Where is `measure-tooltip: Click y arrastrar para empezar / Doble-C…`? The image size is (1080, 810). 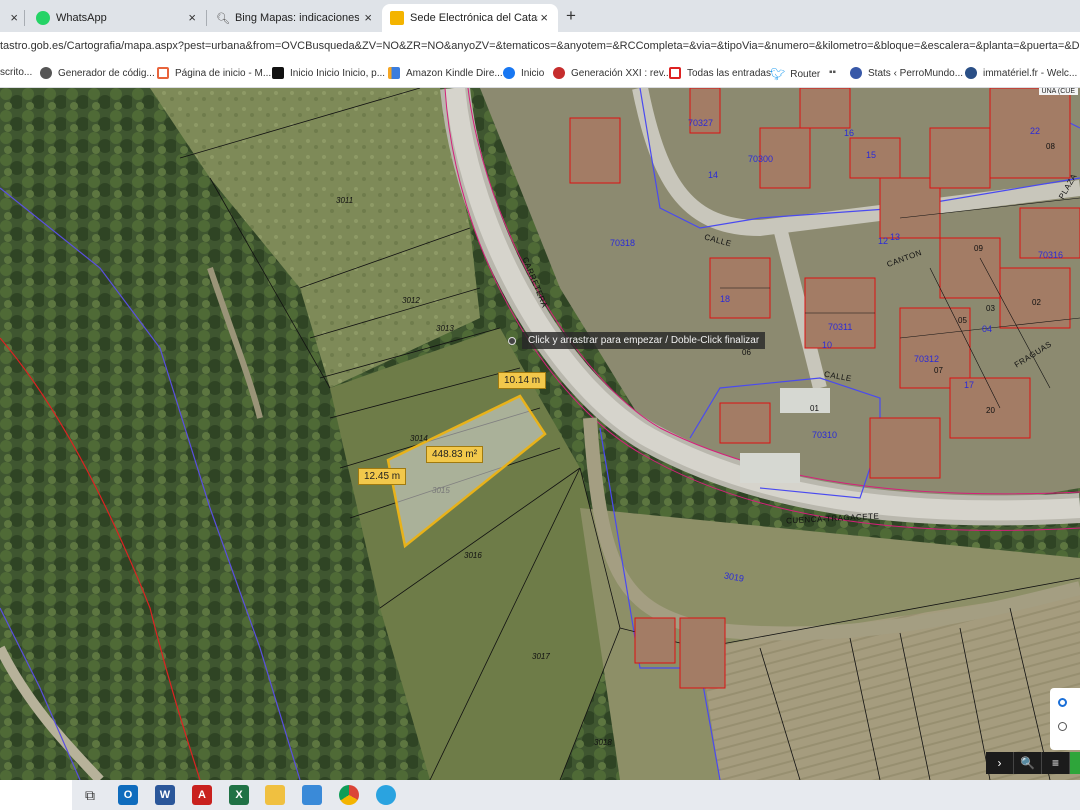
measure-tooltip: Click y arrastrar para empezar / Doble-C… is located at coordinates (644, 340).